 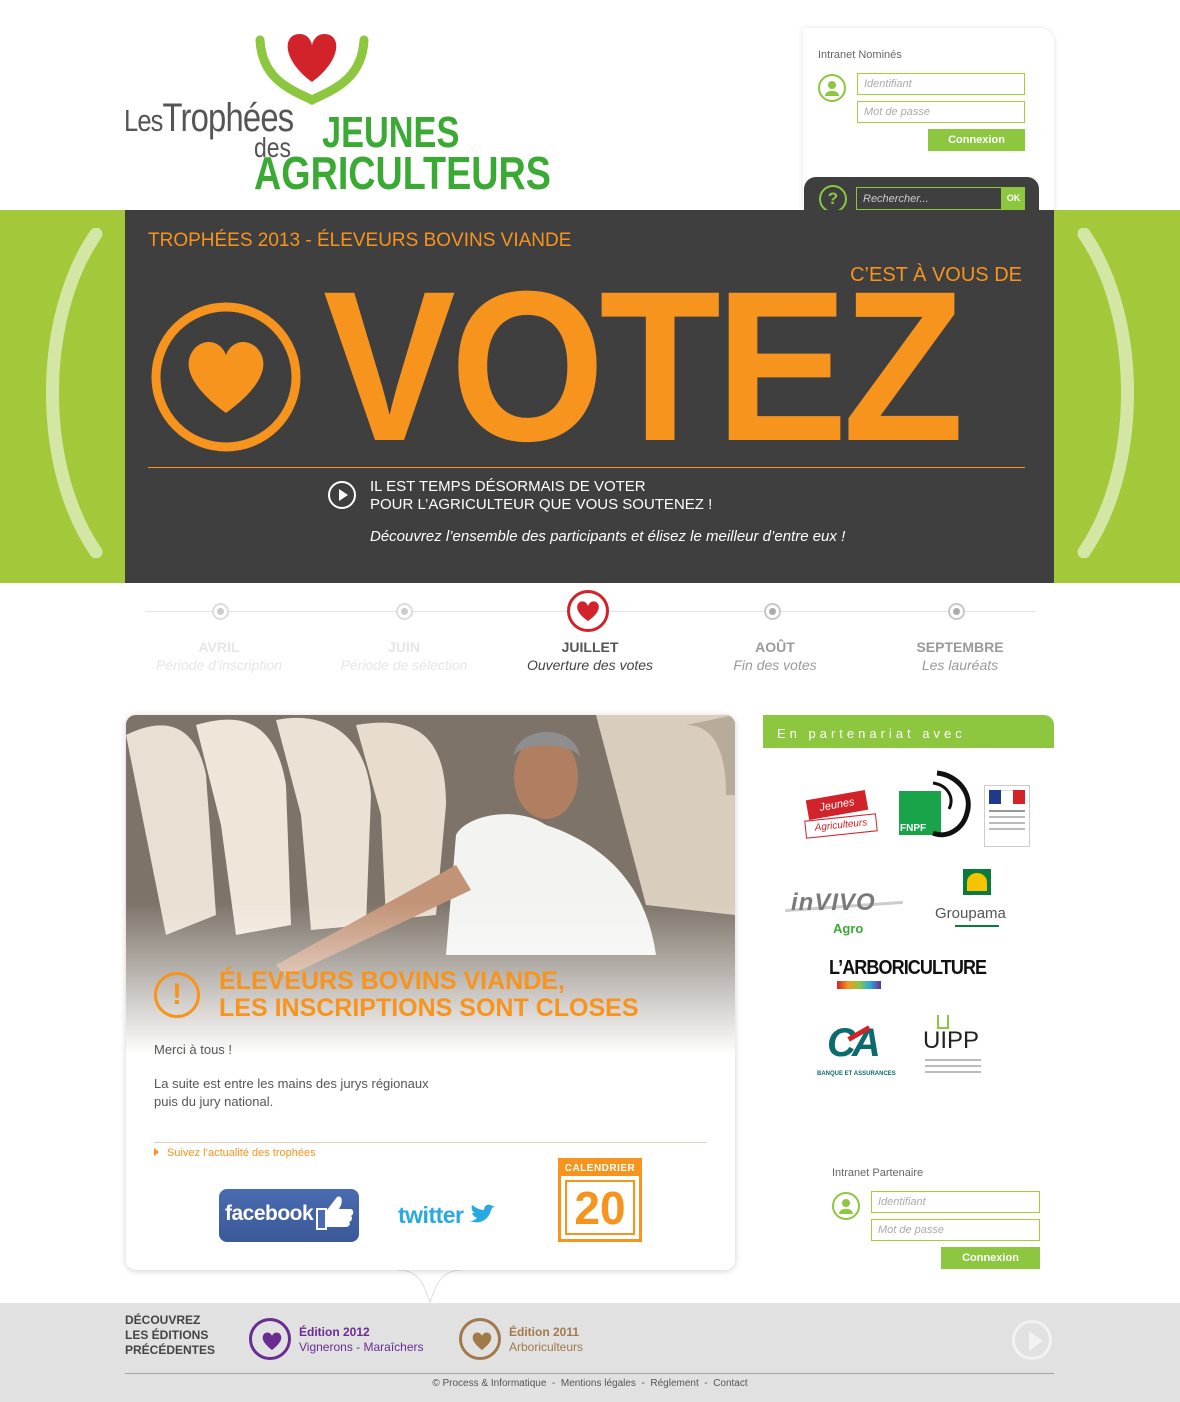 I want to click on facebook-button: facebook, so click(x=289, y=1215).